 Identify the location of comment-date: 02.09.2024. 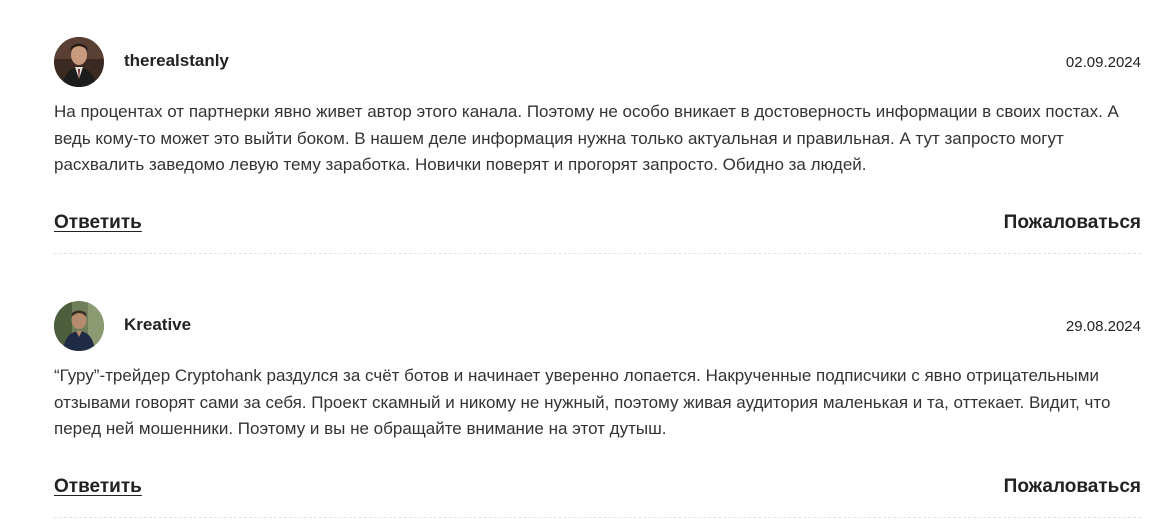
(1103, 62).